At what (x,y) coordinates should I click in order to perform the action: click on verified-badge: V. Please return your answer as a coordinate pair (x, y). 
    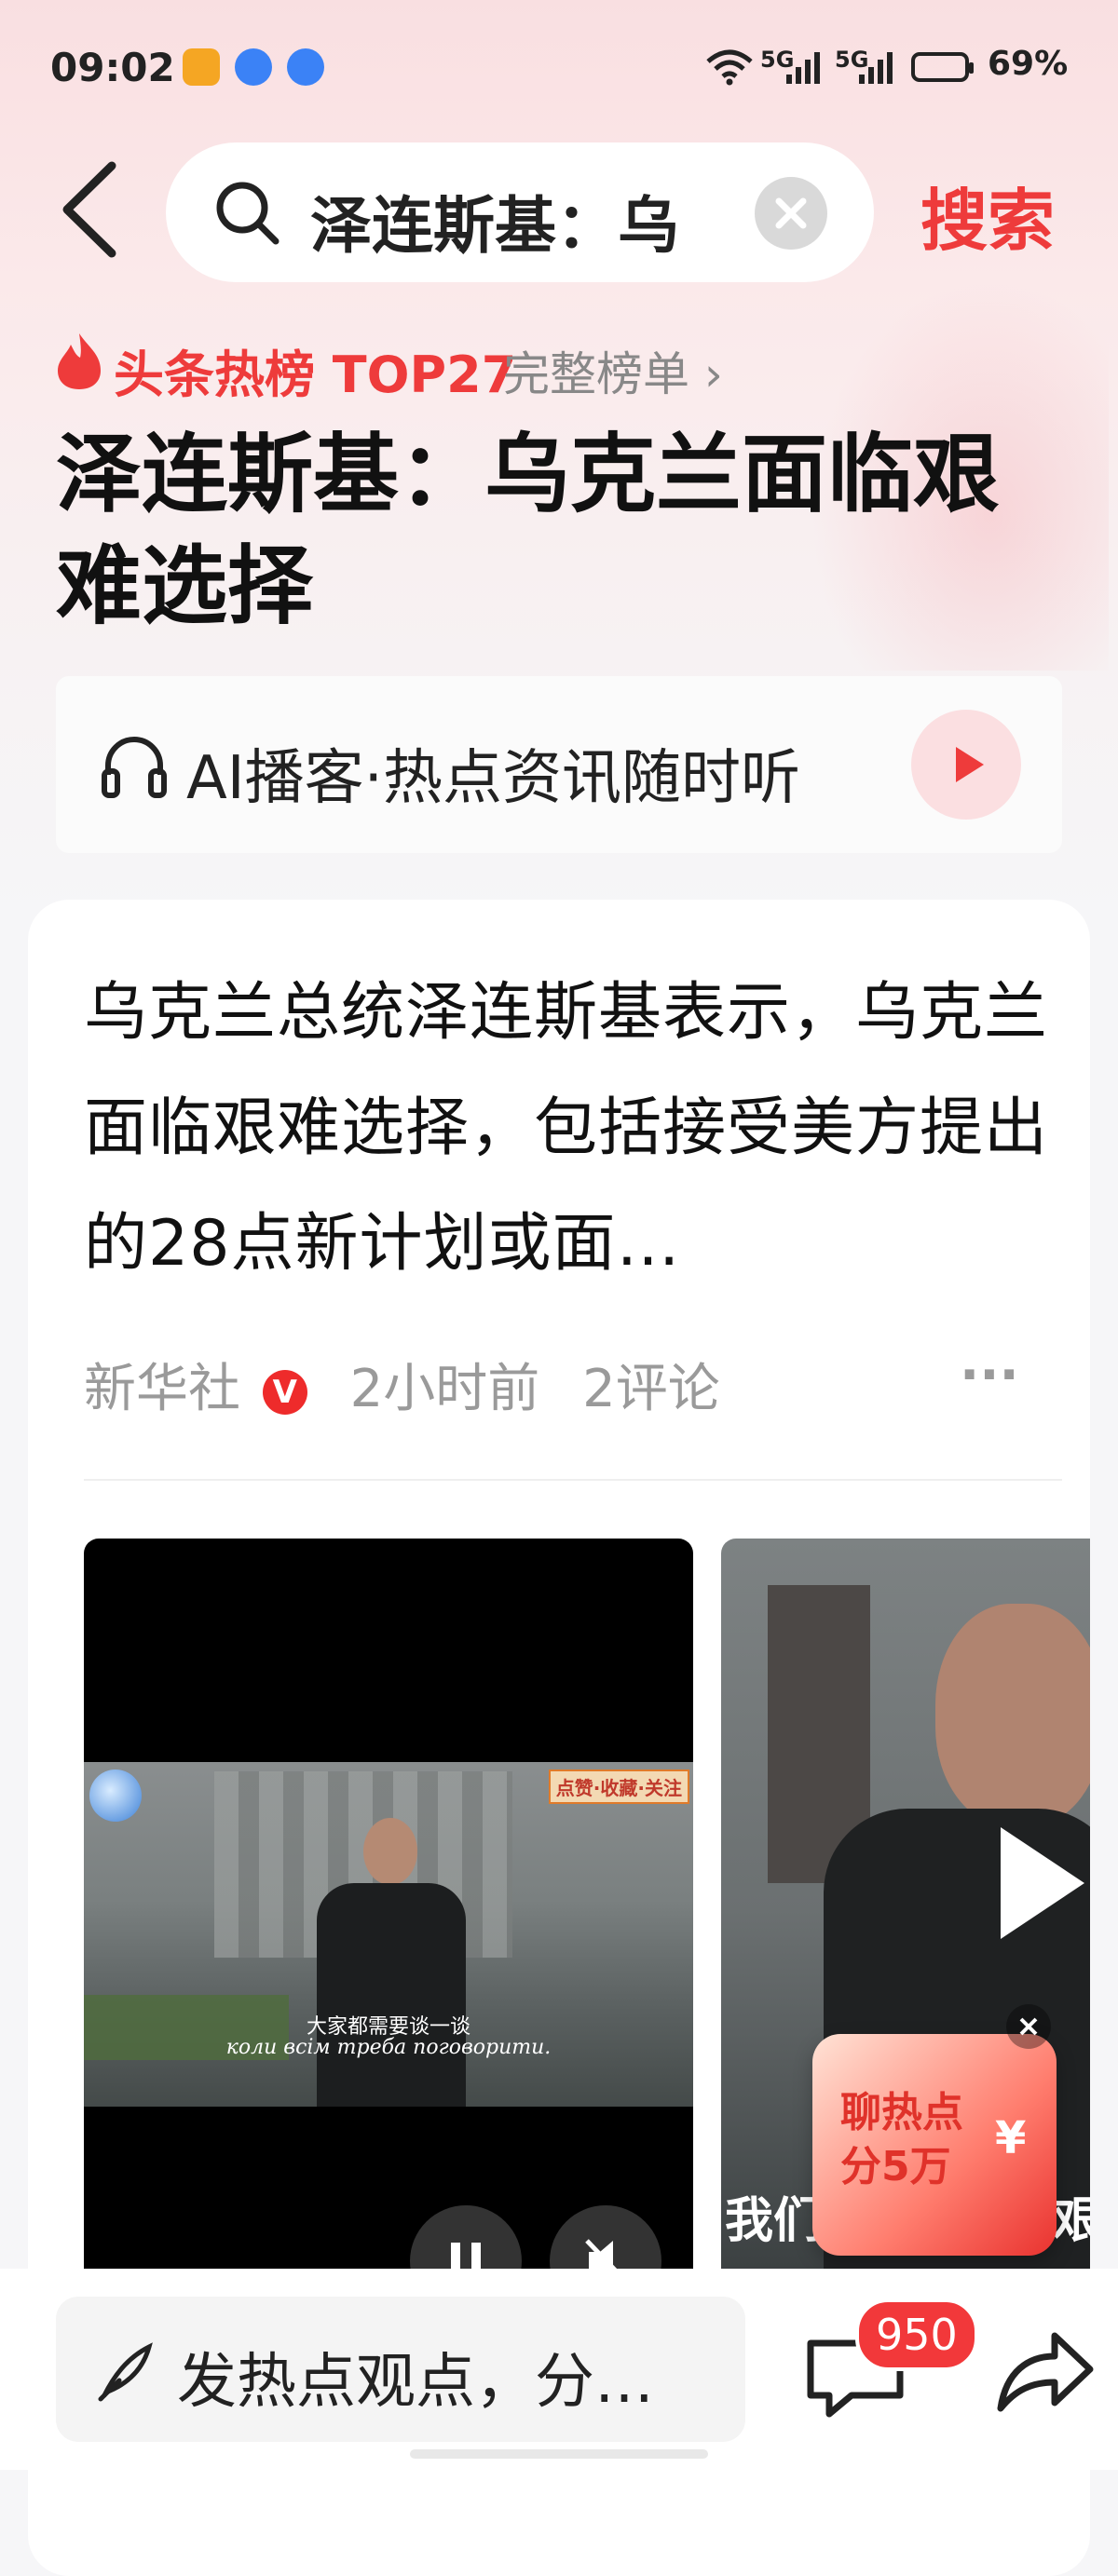
    Looking at the image, I should click on (284, 1392).